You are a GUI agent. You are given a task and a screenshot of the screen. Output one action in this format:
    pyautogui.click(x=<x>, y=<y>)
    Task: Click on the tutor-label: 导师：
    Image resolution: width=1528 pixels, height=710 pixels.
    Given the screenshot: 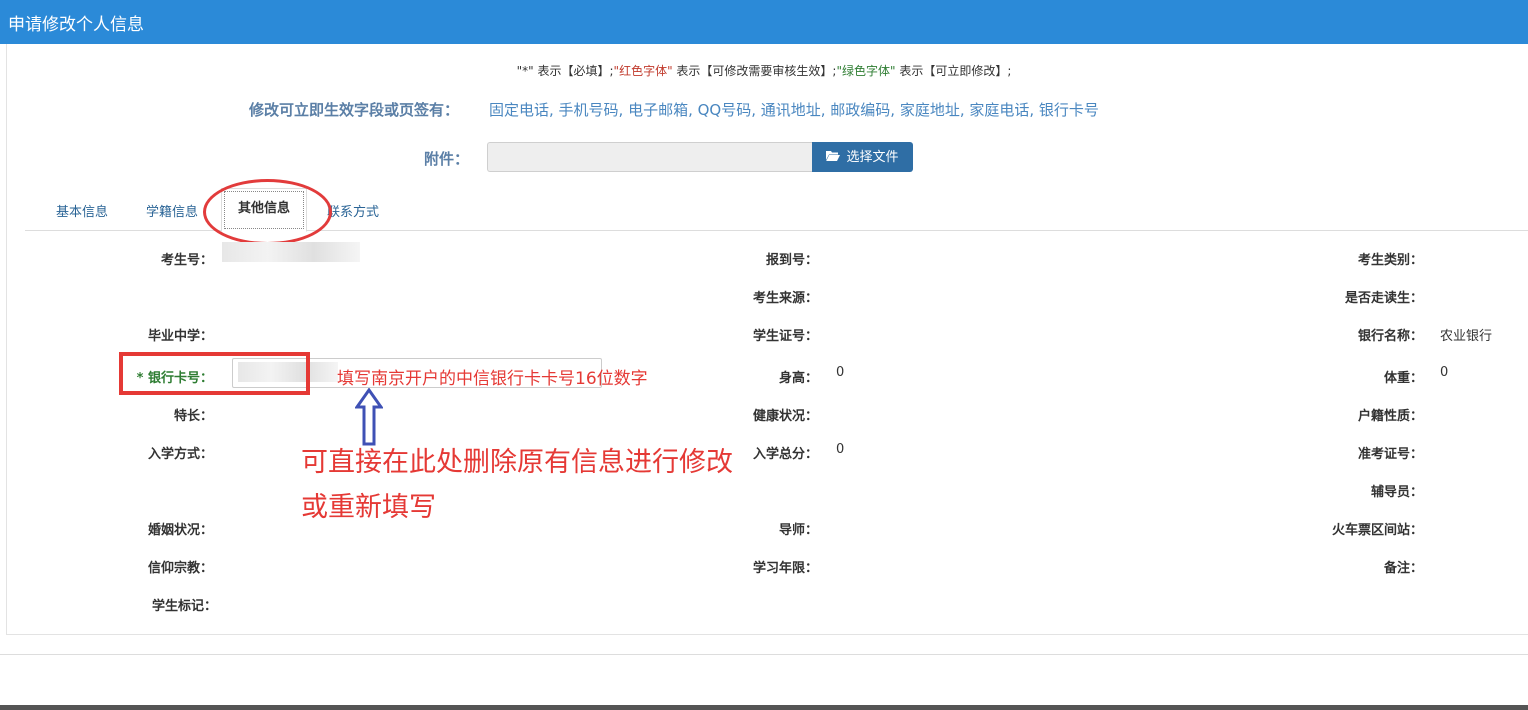 What is the action you would take?
    pyautogui.click(x=798, y=530)
    